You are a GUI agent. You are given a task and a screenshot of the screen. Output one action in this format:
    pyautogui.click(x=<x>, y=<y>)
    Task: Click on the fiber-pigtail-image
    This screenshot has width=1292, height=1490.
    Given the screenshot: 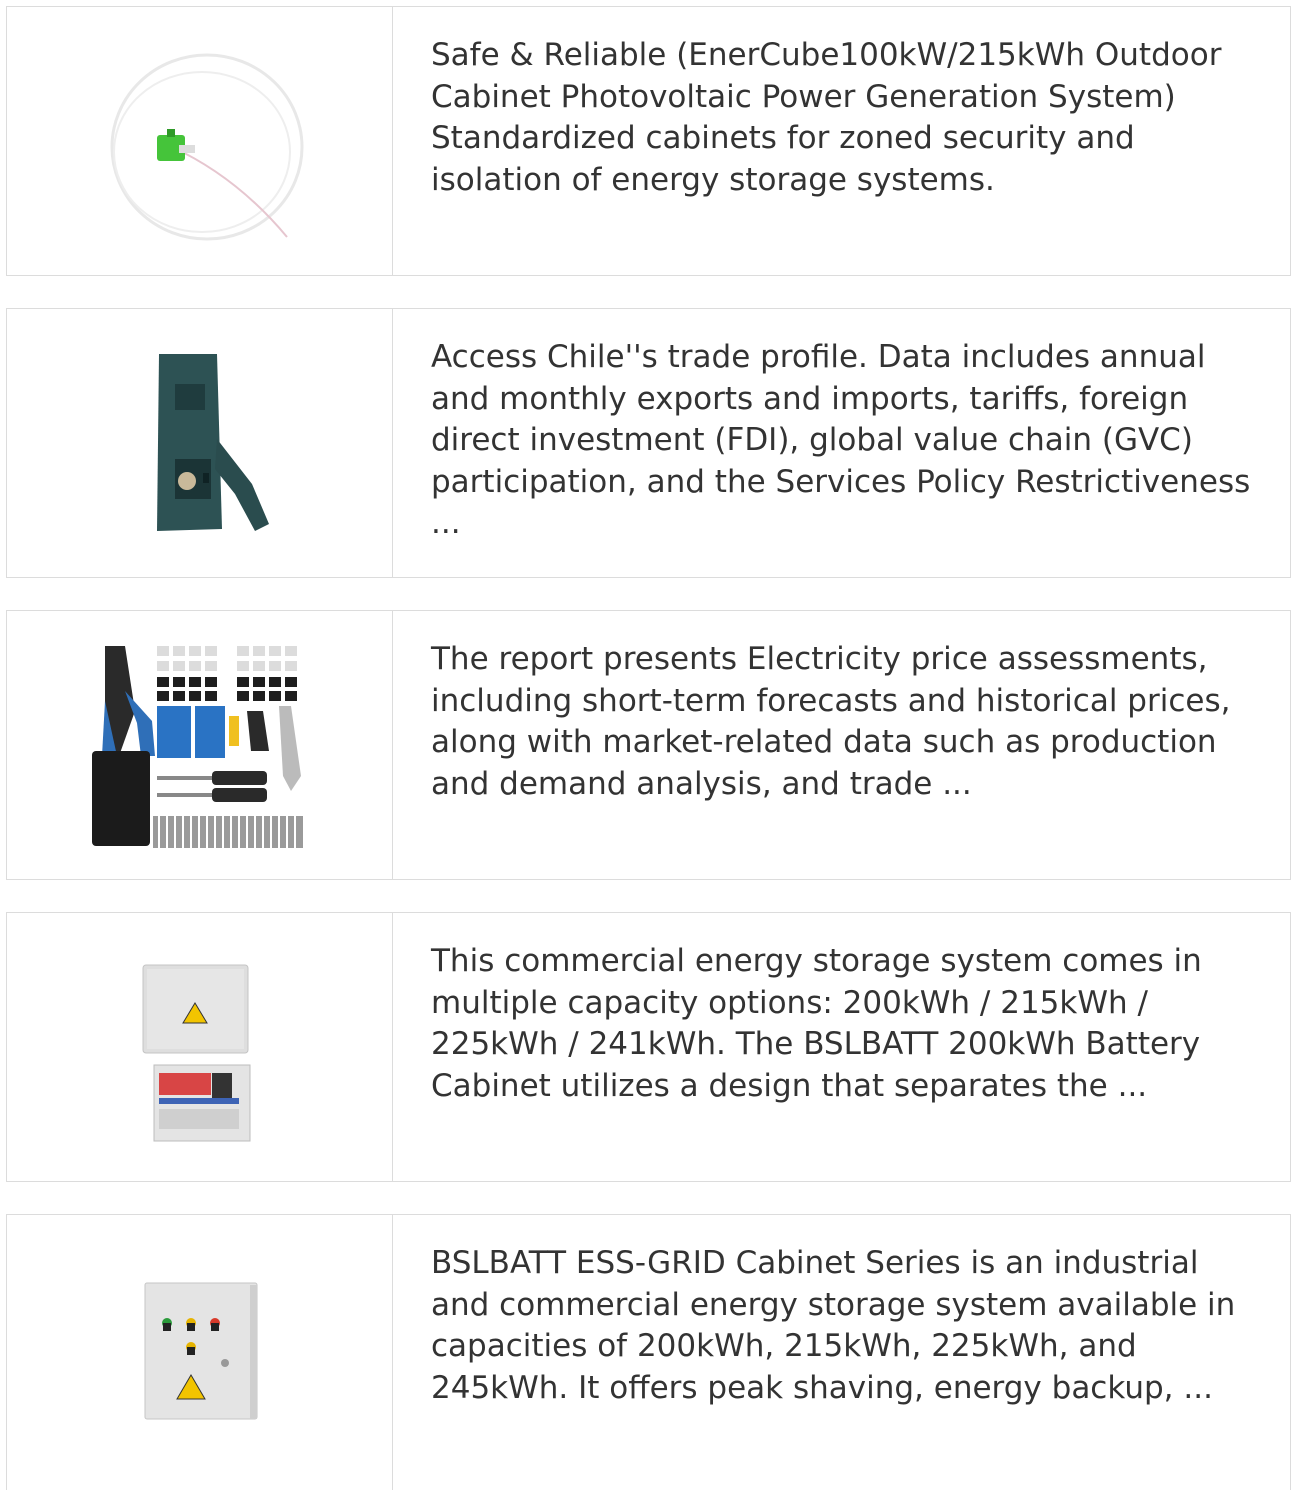 What is the action you would take?
    pyautogui.click(x=200, y=141)
    